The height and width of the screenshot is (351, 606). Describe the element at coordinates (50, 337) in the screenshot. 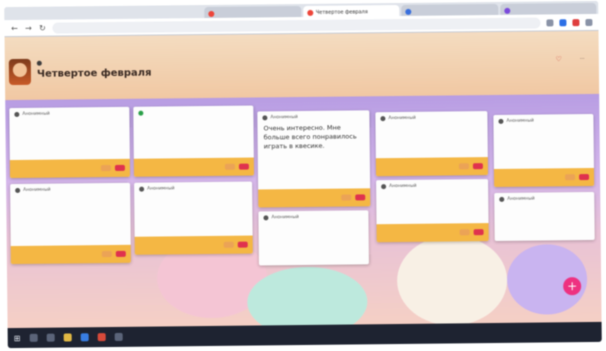

I see `task-view-icon` at that location.